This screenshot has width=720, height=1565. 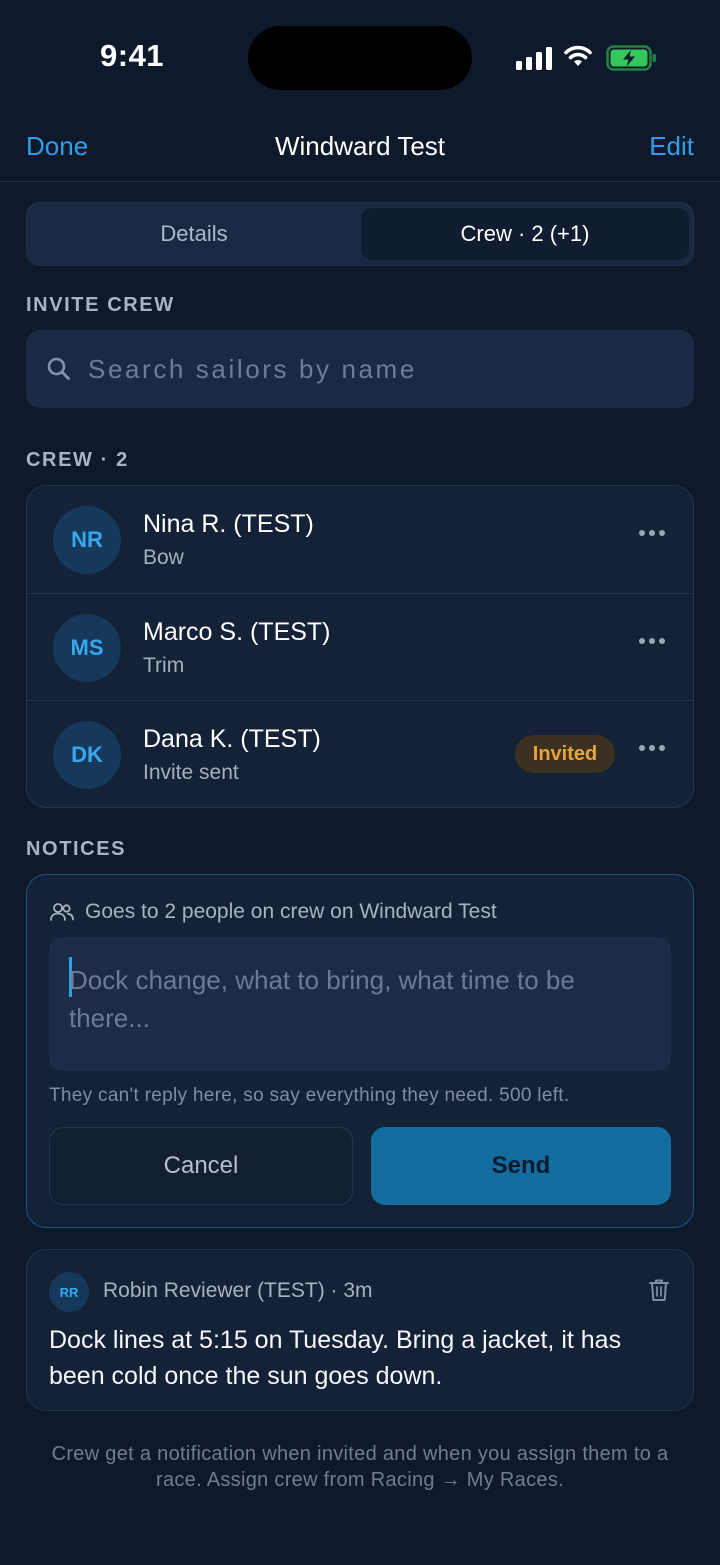 I want to click on crew-name: Dana K. (TEST), so click(x=232, y=739).